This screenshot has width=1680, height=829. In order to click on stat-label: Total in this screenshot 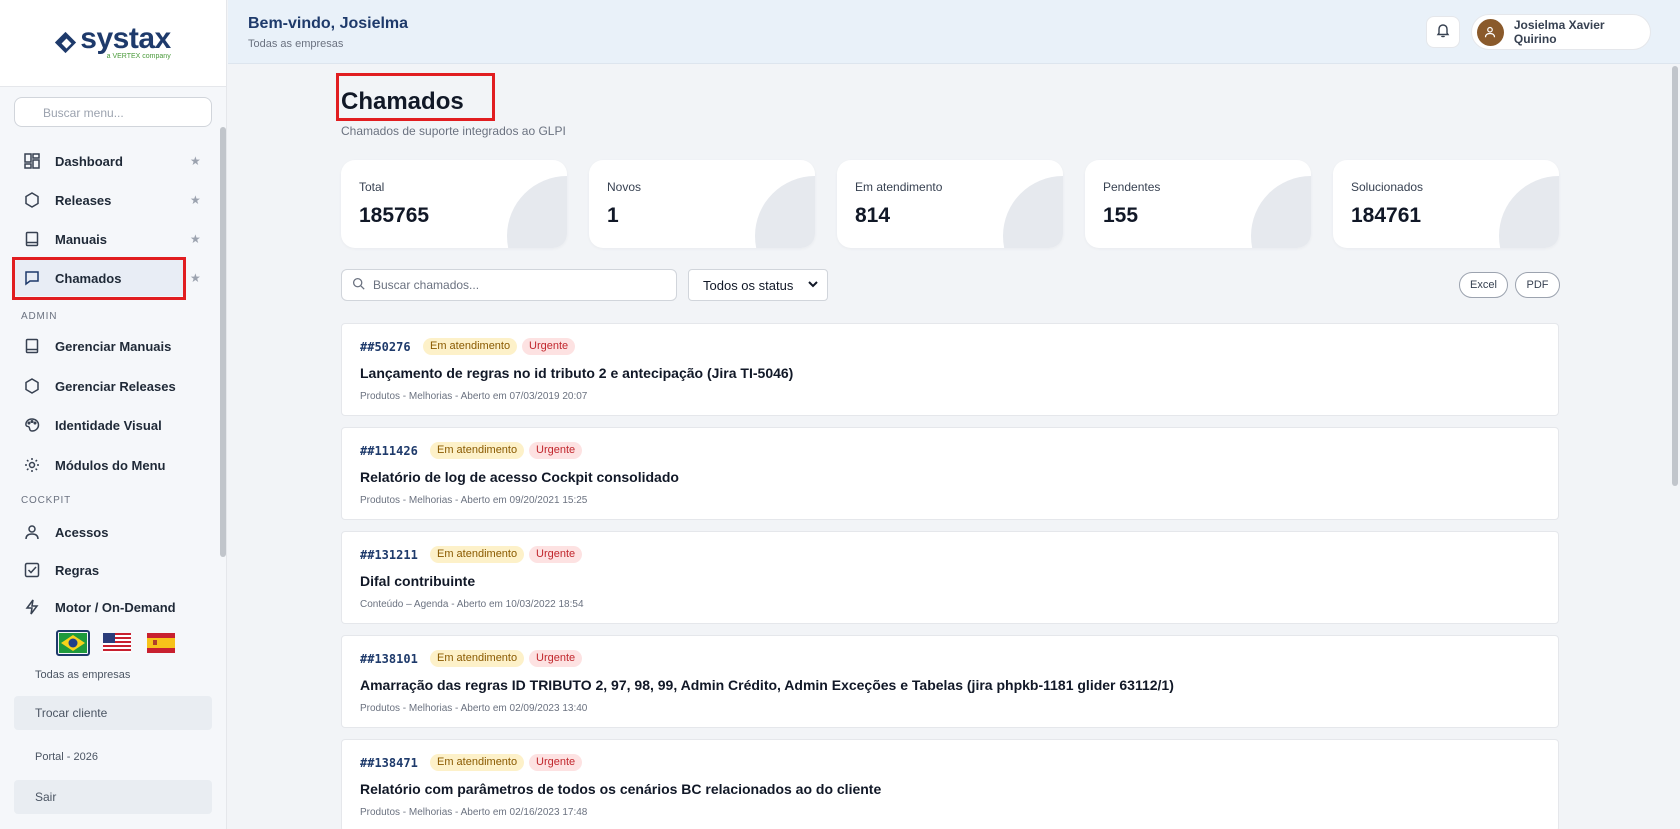, I will do `click(372, 187)`.